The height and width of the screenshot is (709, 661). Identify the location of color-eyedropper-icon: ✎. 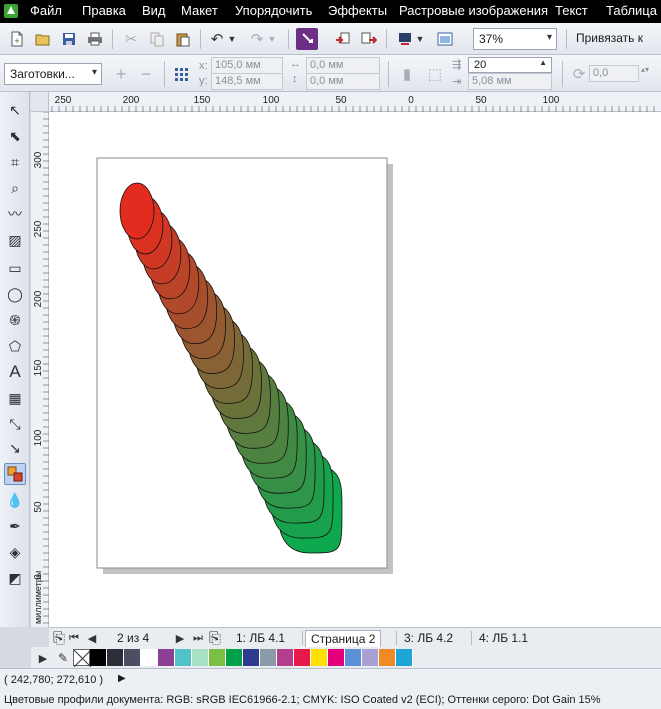
(63, 658).